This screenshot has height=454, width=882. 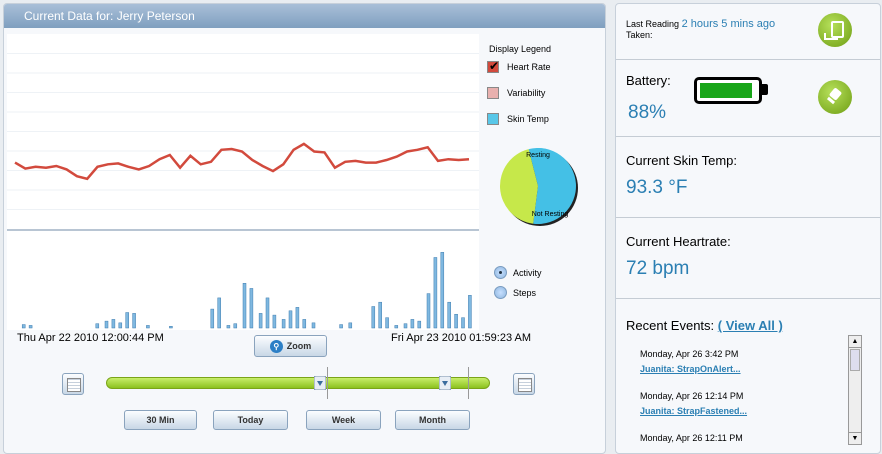 I want to click on zoom-button: ⚲ Zoom, so click(x=290, y=346).